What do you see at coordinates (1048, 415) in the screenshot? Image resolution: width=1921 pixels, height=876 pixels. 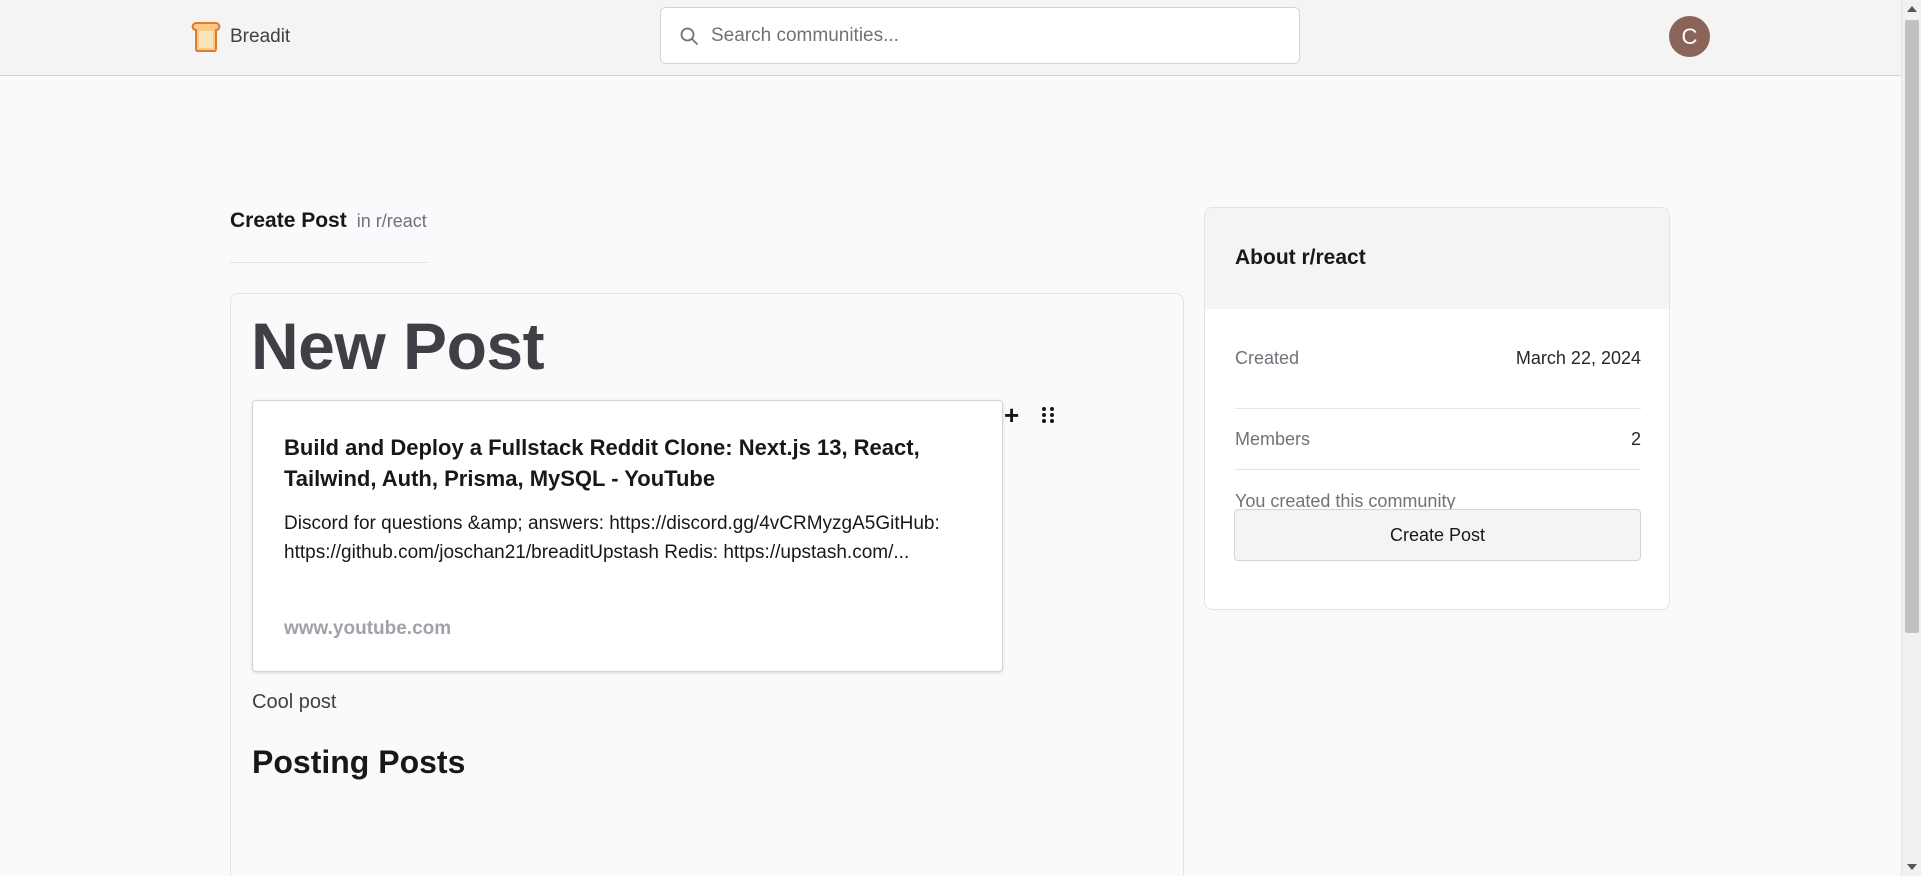 I see `drag-handle-icon` at bounding box center [1048, 415].